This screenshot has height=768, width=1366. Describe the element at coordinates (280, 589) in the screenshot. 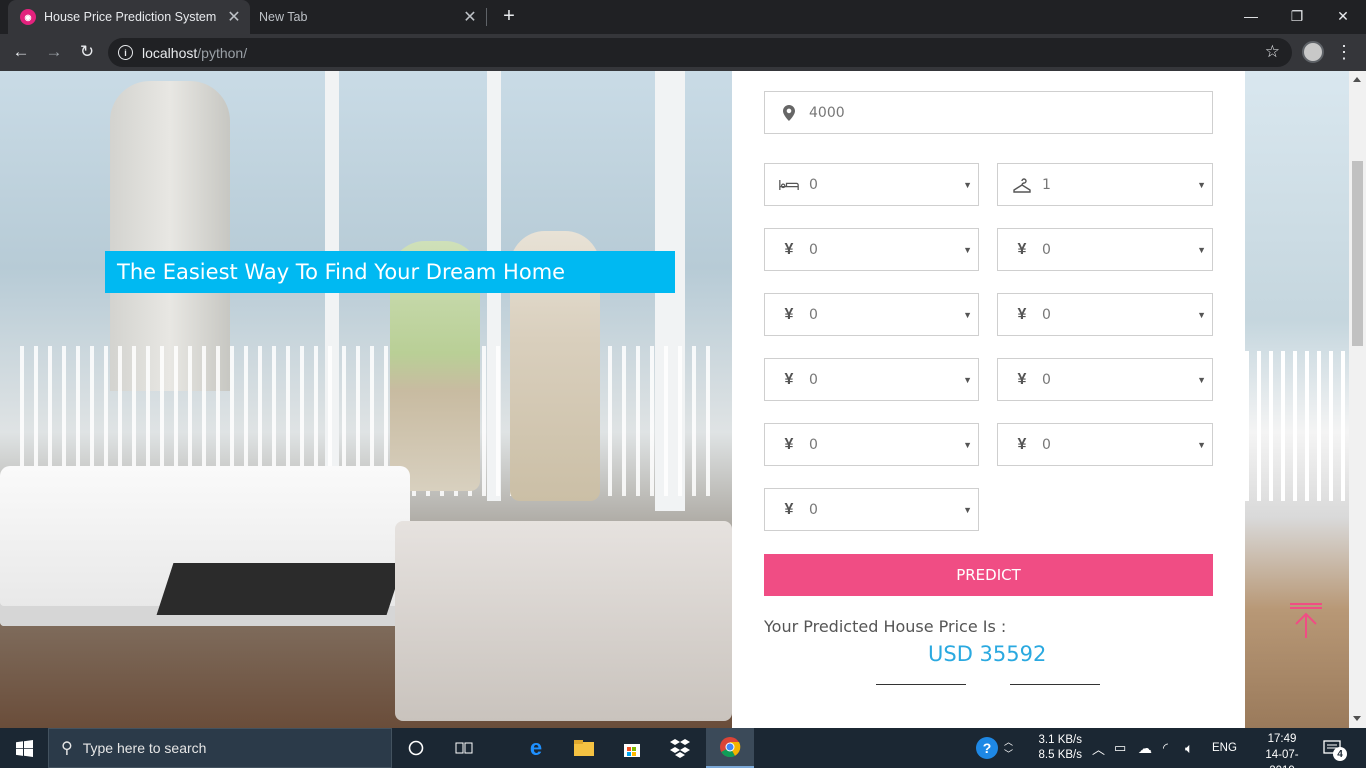

I see `hero-coffee-table` at that location.